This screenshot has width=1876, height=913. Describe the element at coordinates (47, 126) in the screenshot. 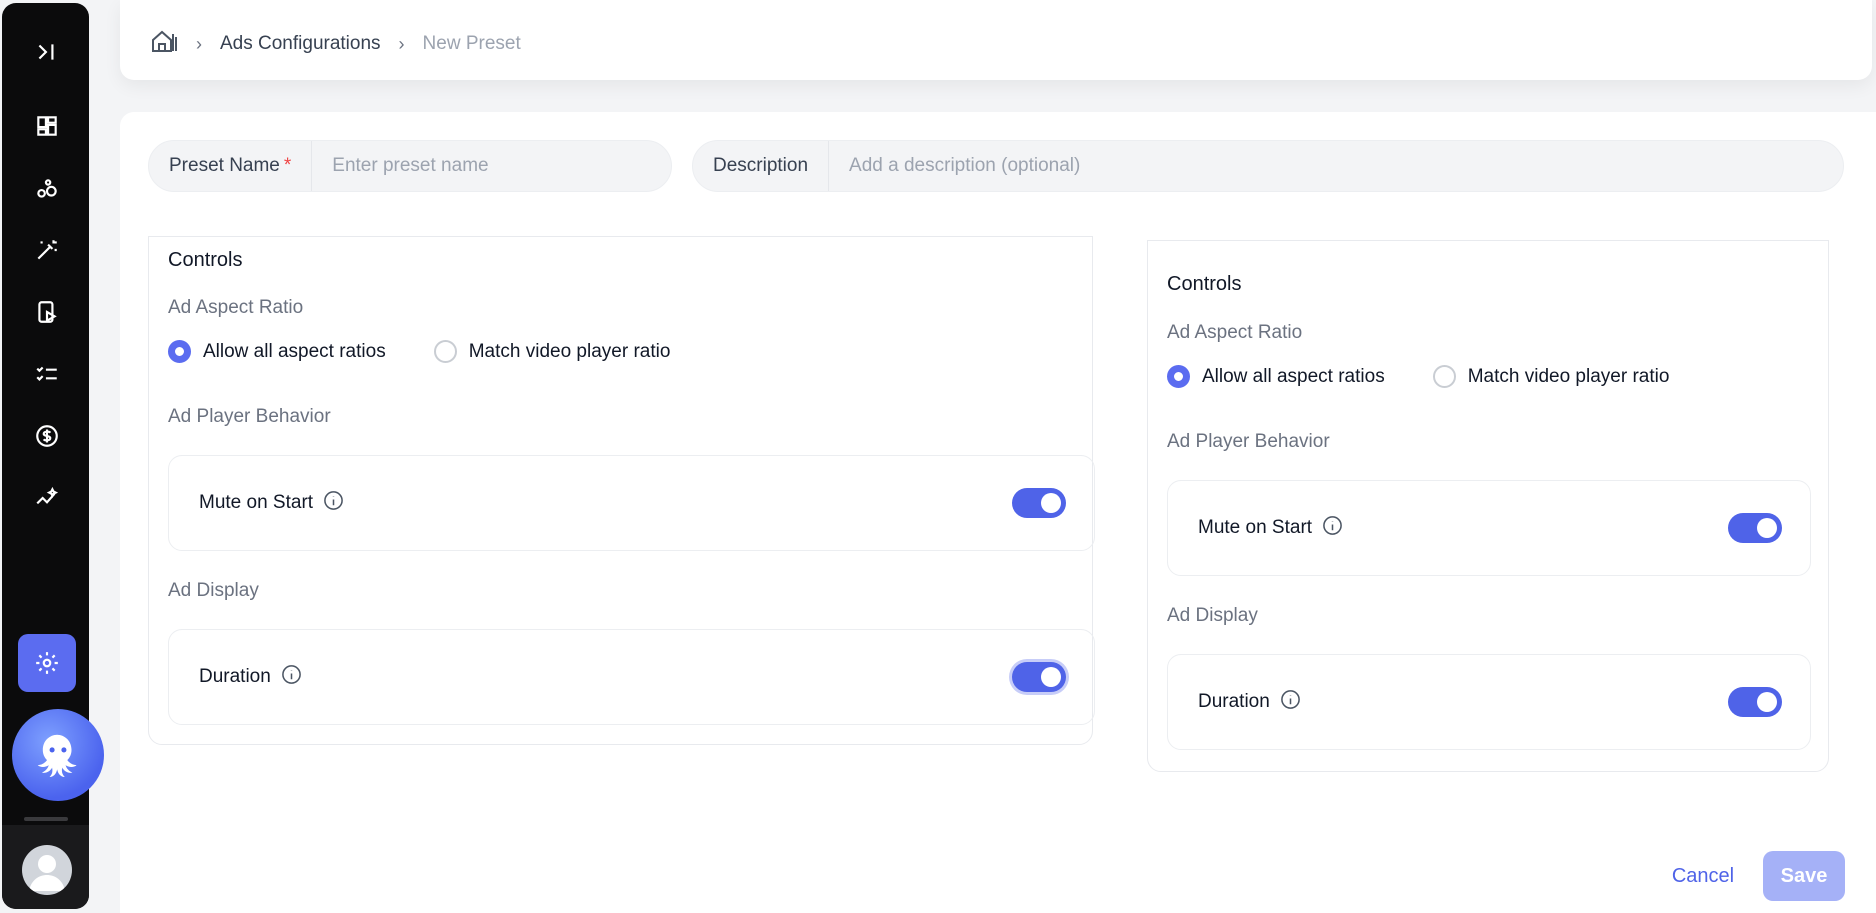

I see `dashboard-icon` at that location.